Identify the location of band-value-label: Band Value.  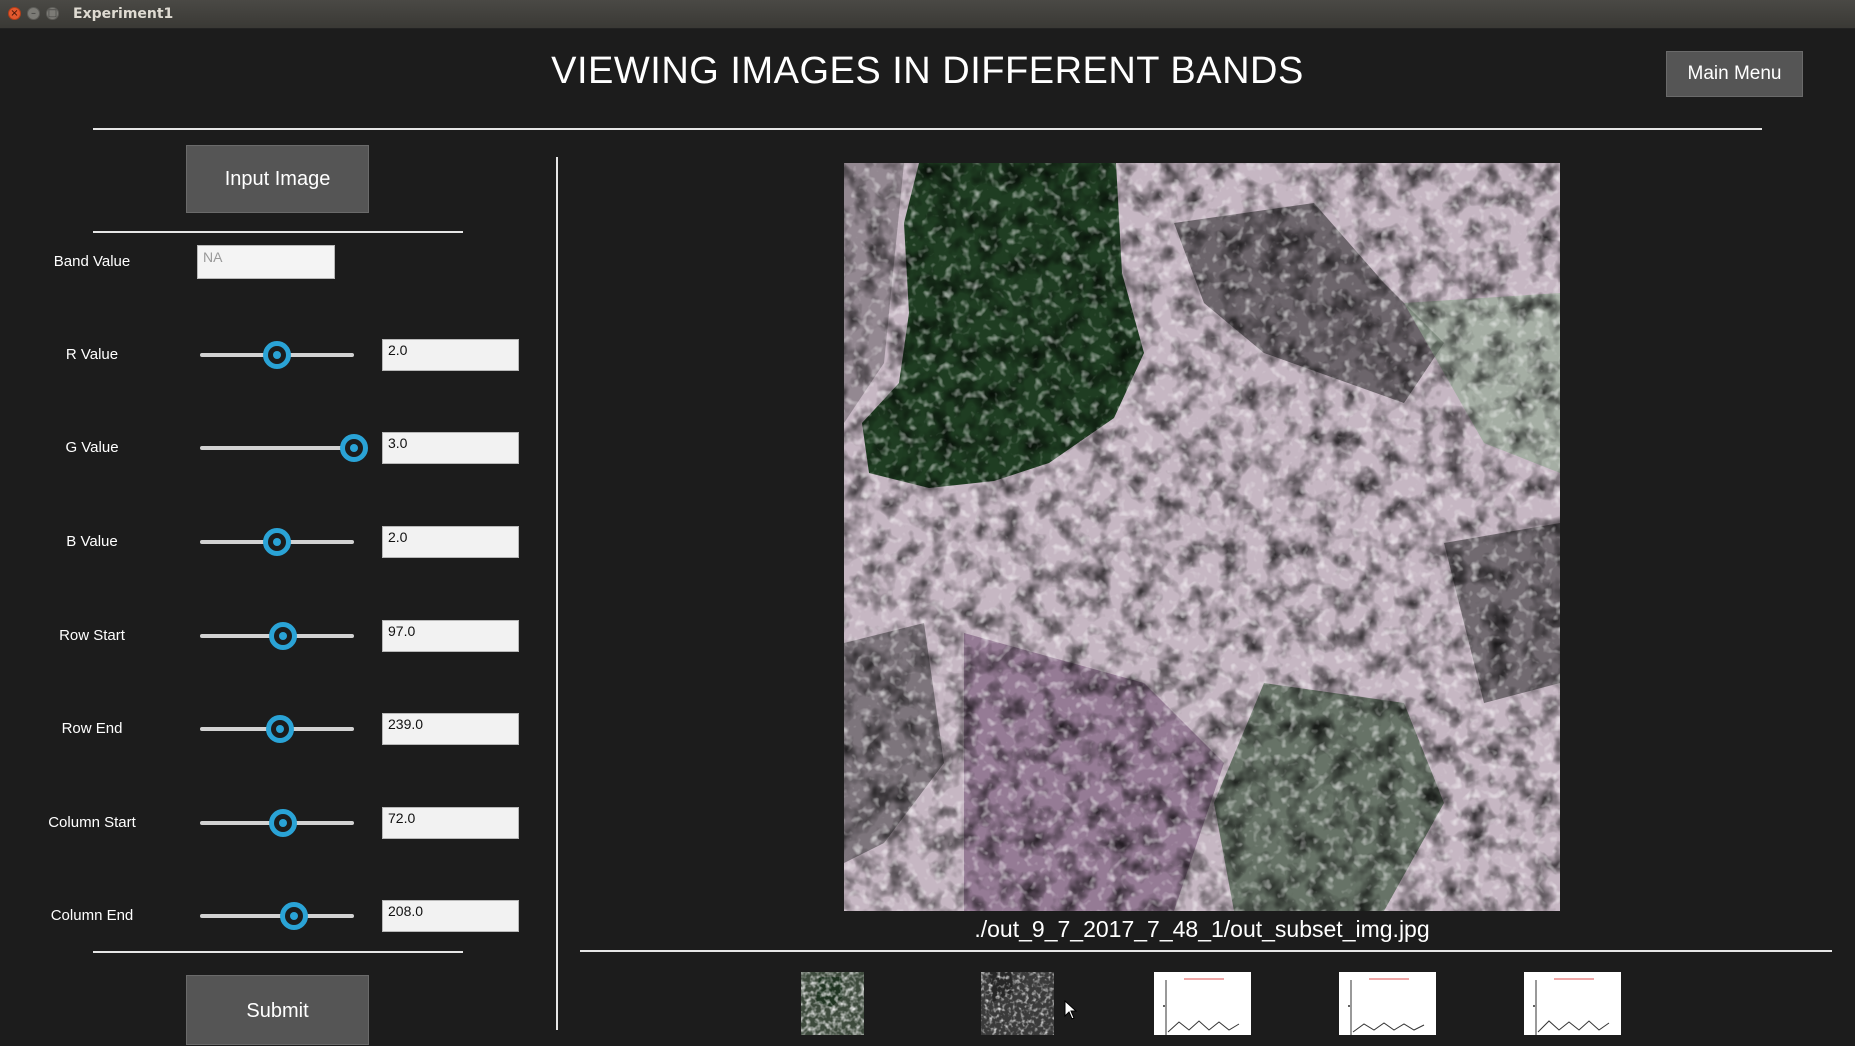
(92, 261).